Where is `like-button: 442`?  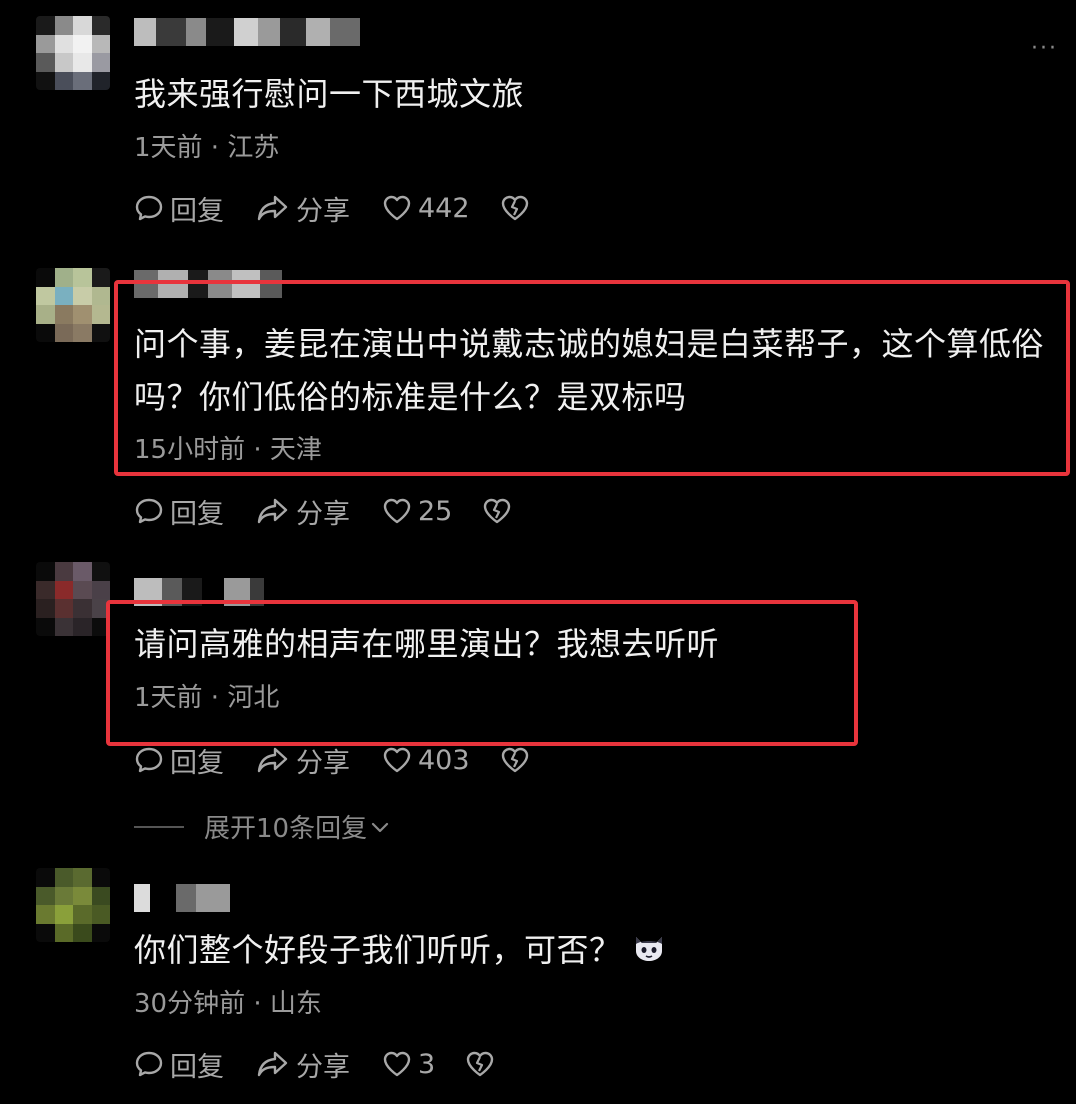 like-button: 442 is located at coordinates (426, 208).